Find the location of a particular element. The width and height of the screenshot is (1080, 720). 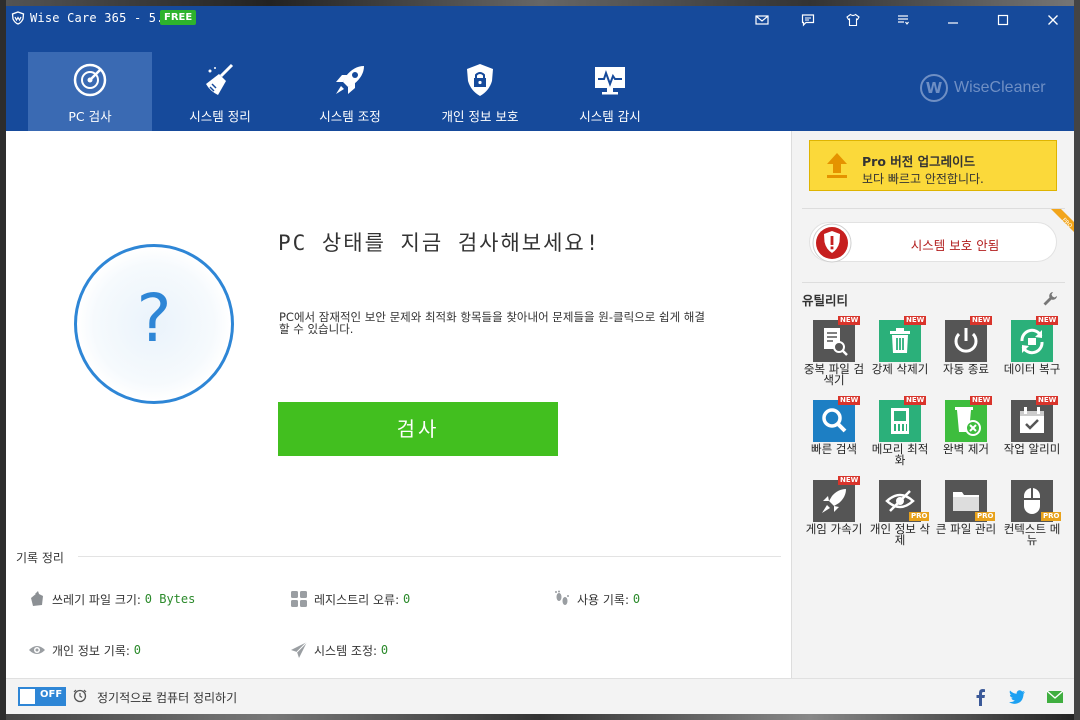

tab-system-monitor: 시스템 감시 is located at coordinates (610, 91).